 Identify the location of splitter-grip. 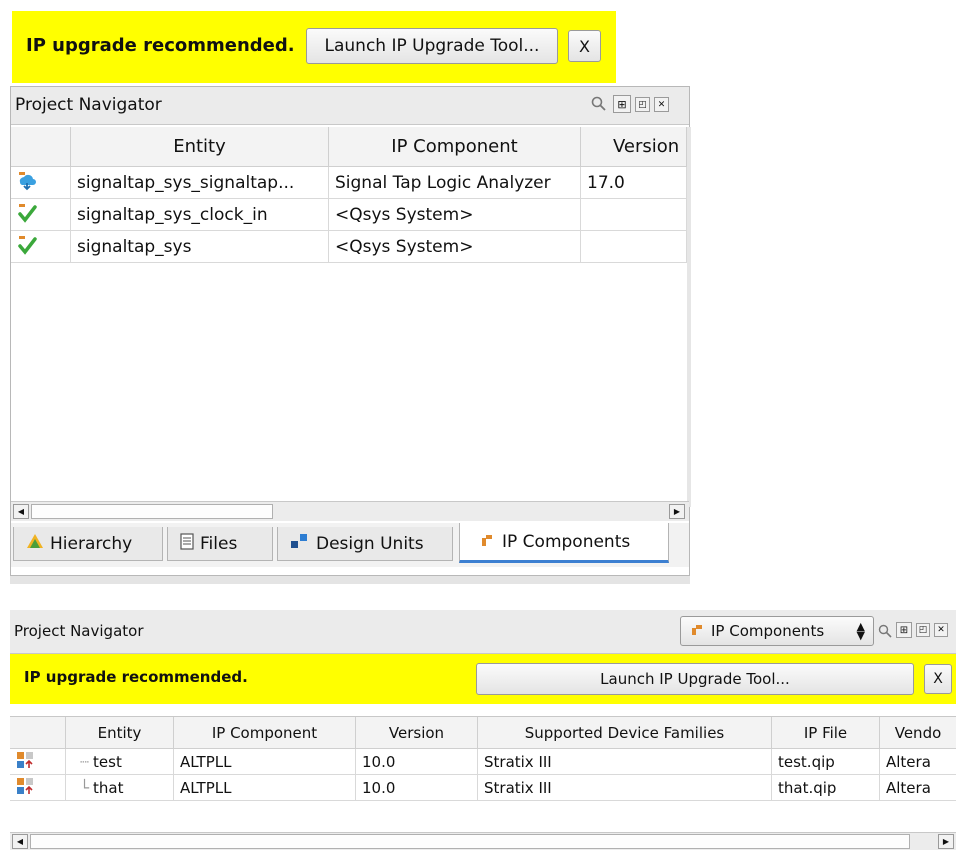
(699, 107).